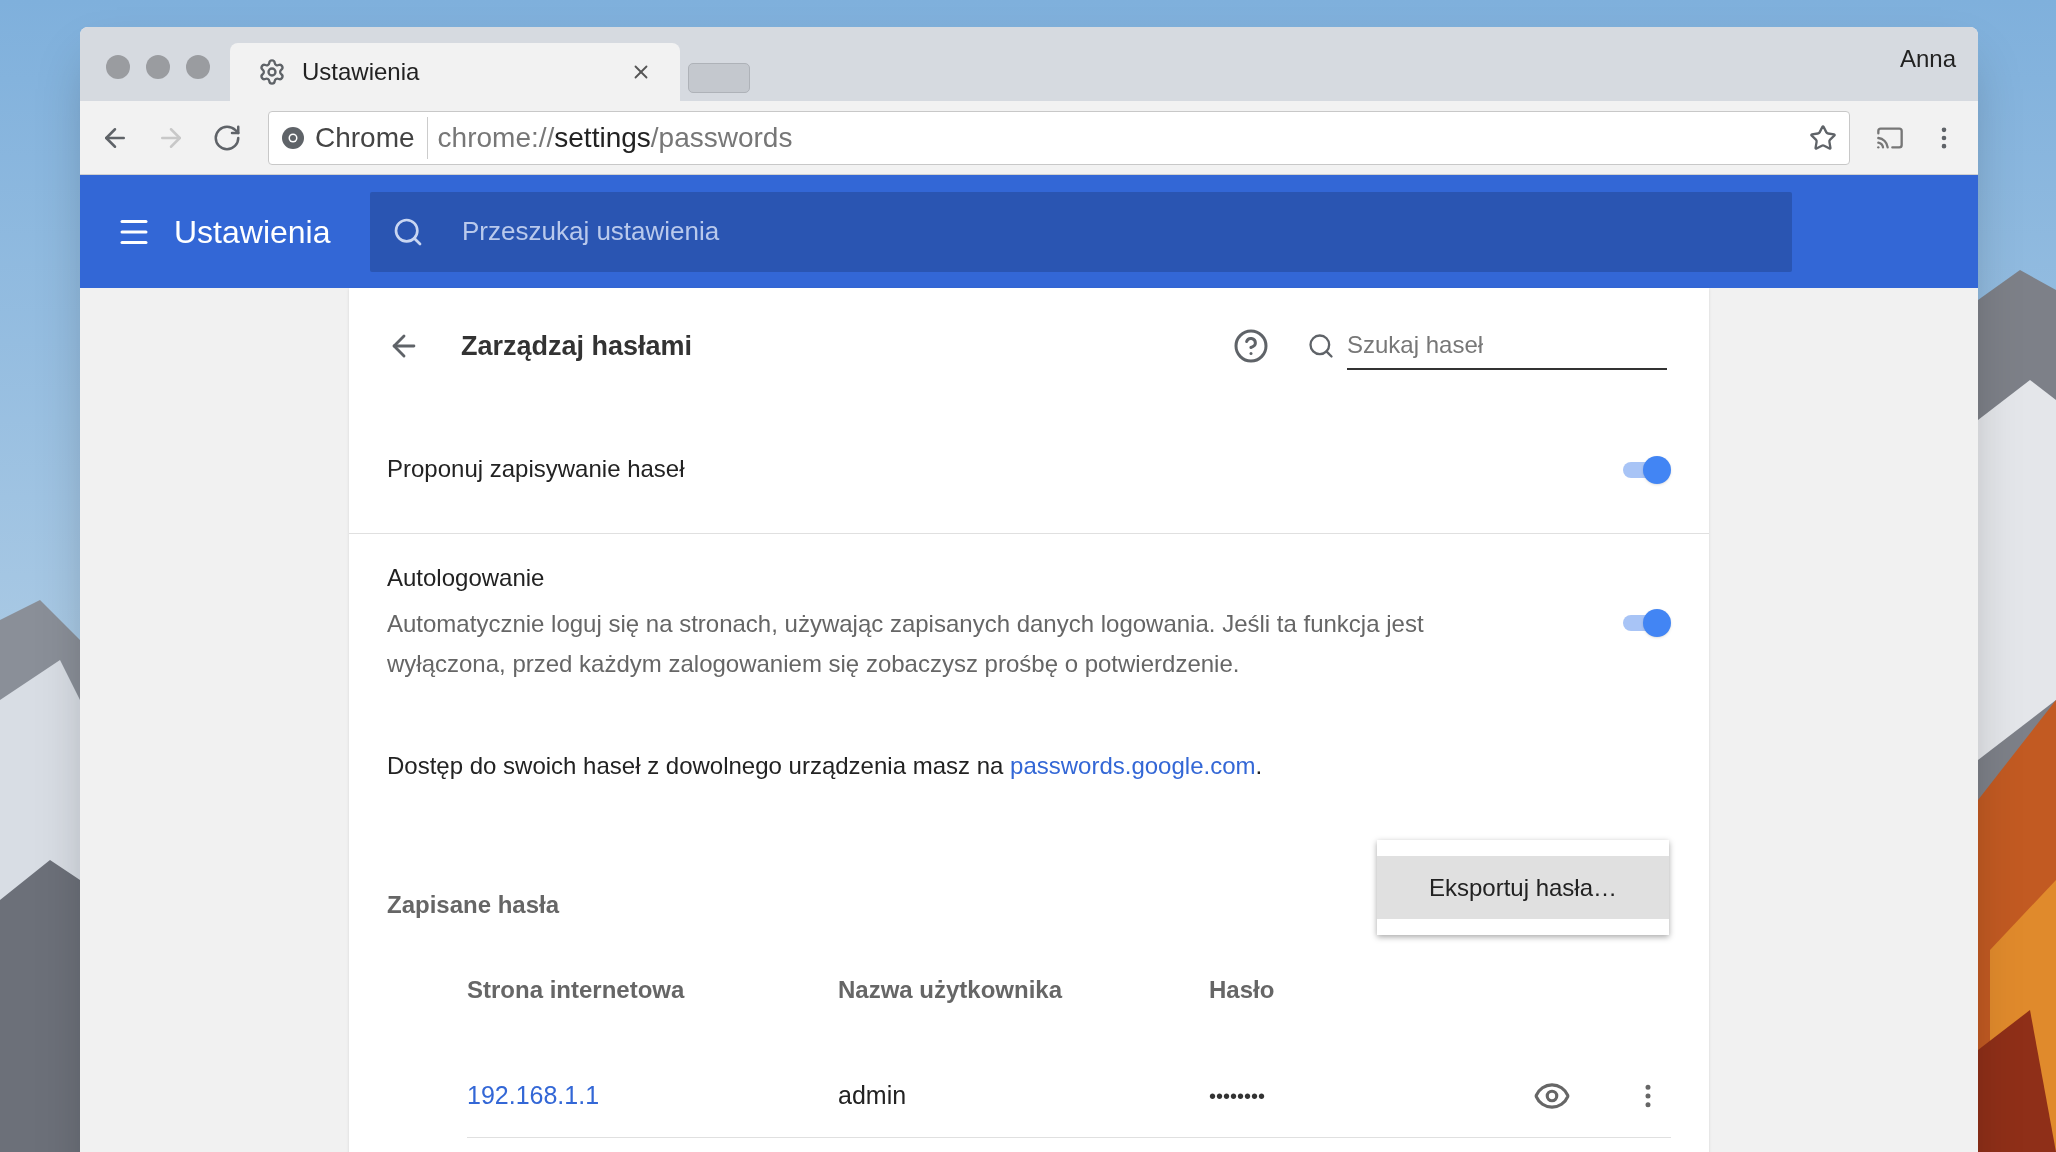 The image size is (2056, 1152). I want to click on password-cell-text: ••••••••, so click(1237, 1096).